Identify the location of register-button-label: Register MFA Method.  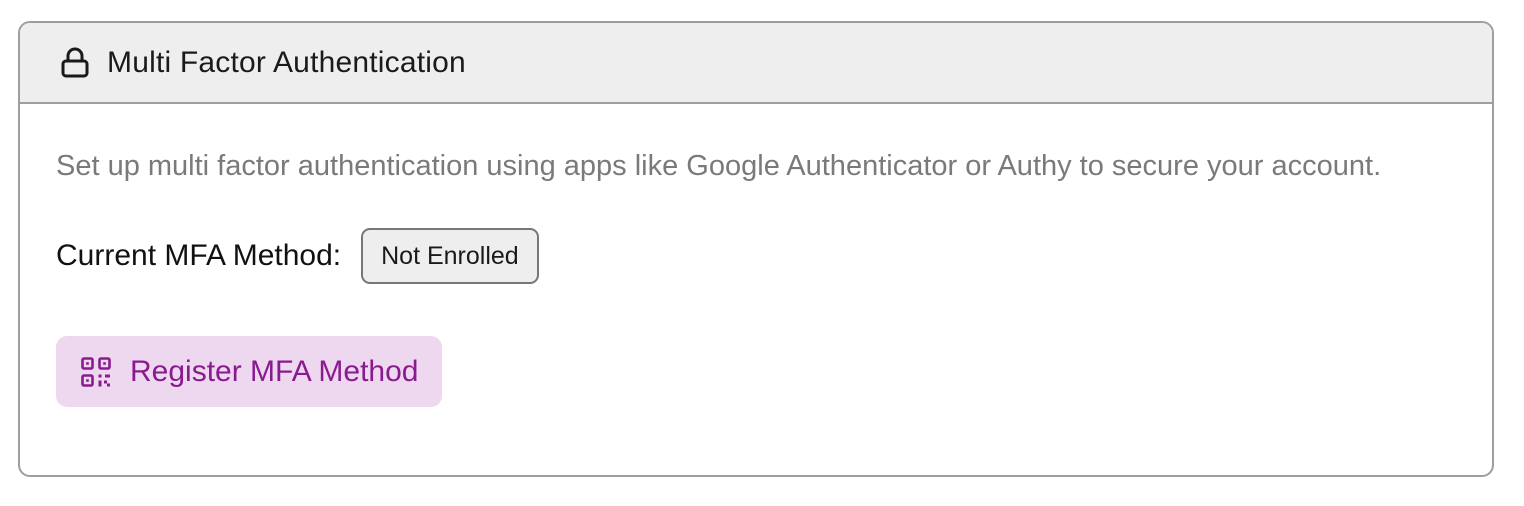
(274, 371).